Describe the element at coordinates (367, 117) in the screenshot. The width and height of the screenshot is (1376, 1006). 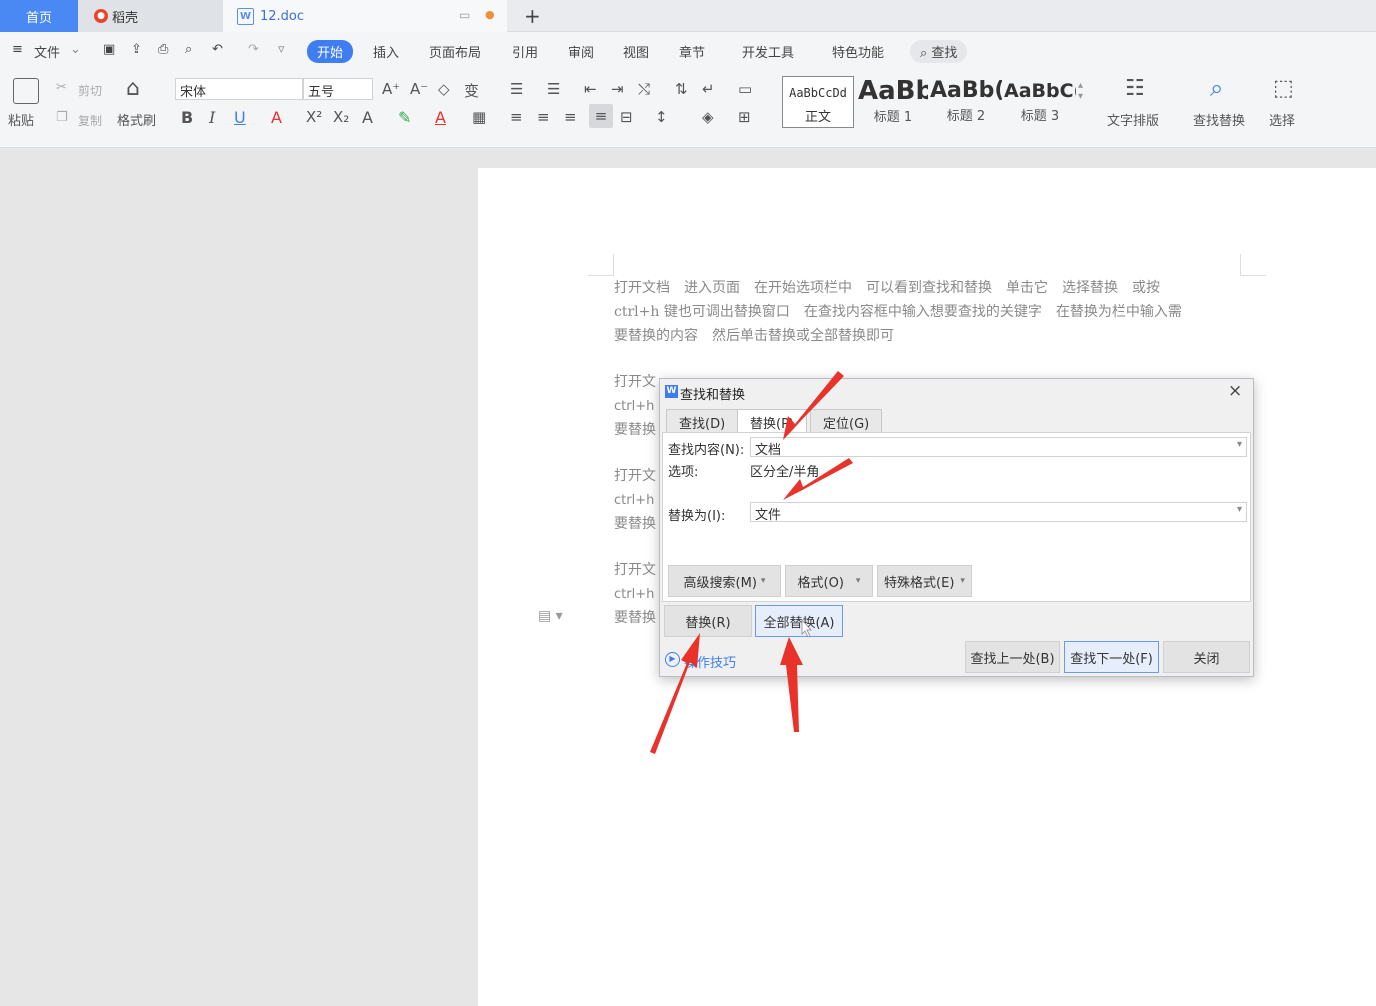
I see `text-effect-icon: A` at that location.